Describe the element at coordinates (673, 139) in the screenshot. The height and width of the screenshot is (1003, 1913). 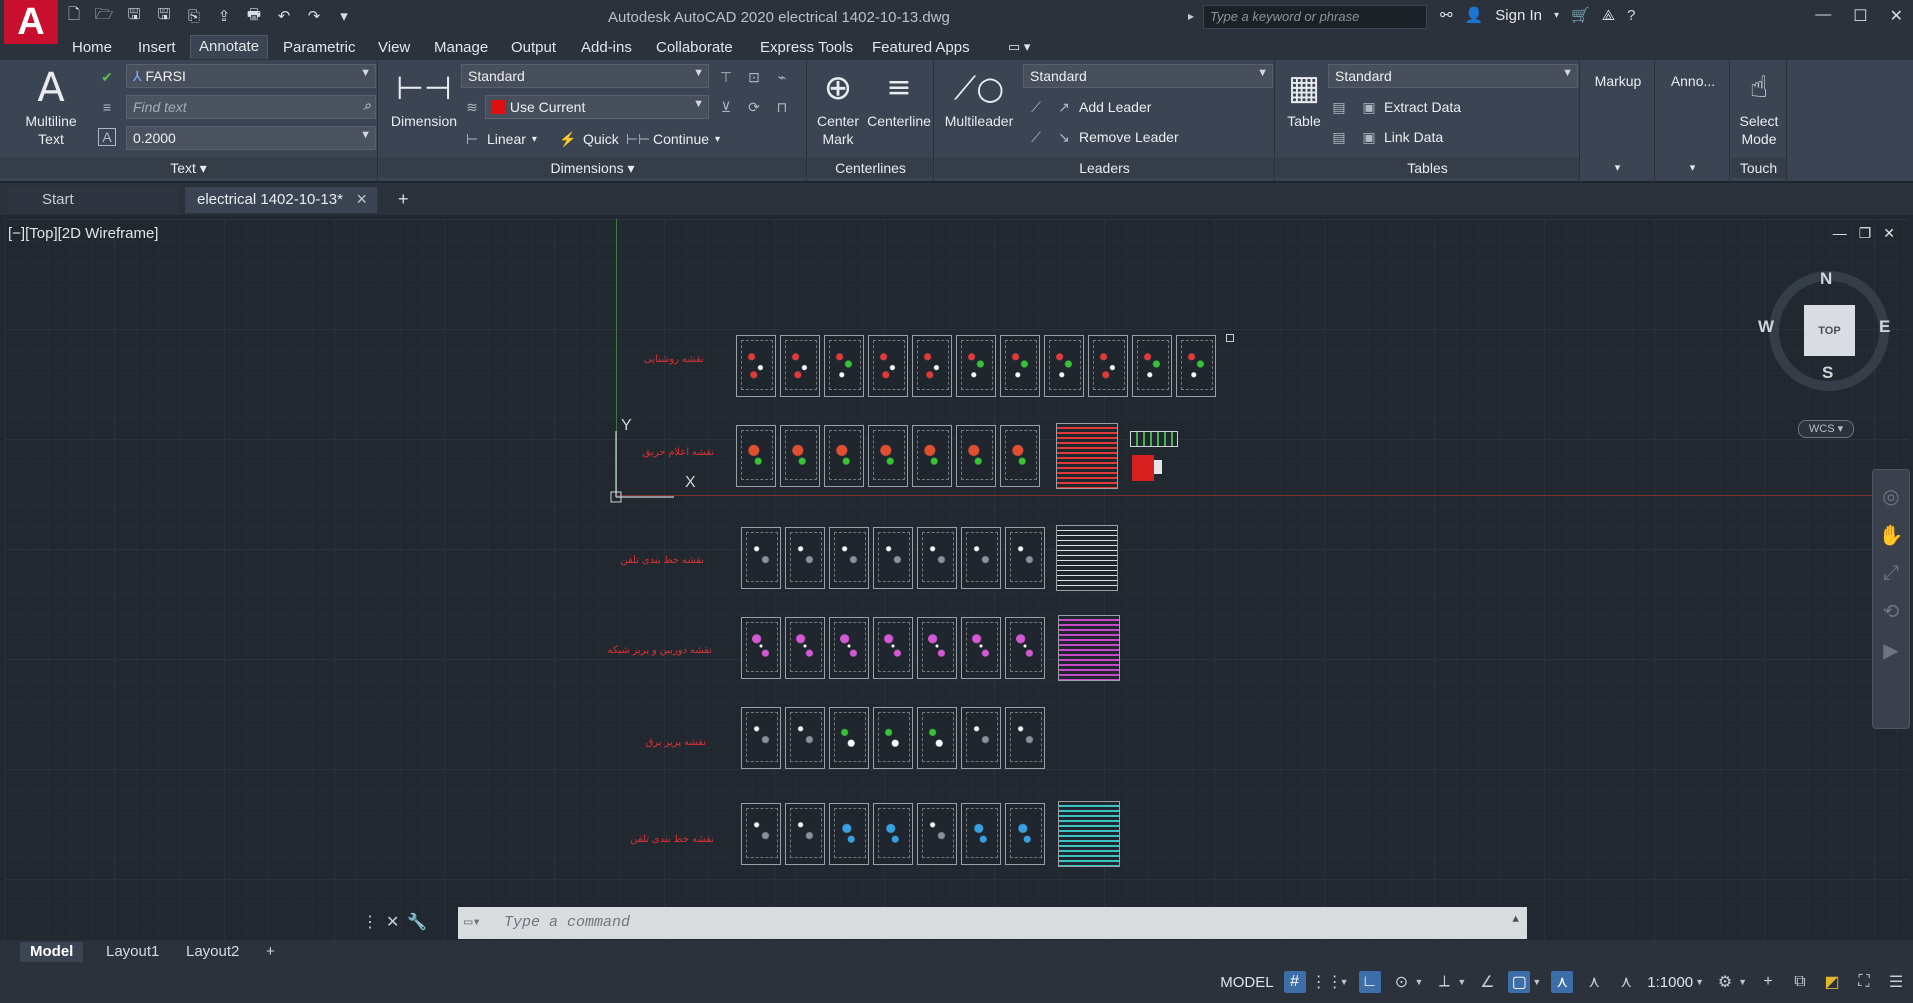
I see `continue-dimension-button: ⊢⊢ Continue ▾` at that location.